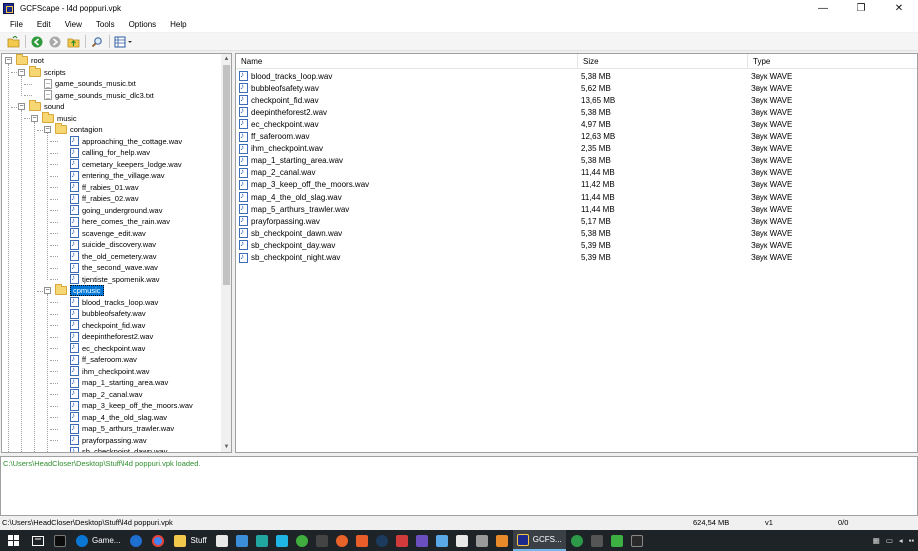 The width and height of the screenshot is (918, 551). I want to click on tree-file: map_4_the_old_slag.wav, so click(117, 417).